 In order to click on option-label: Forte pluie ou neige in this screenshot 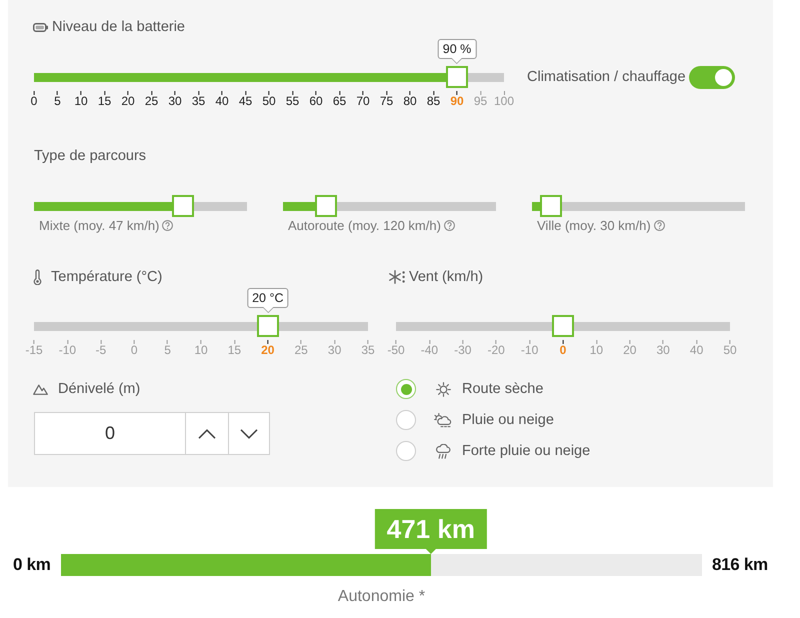, I will do `click(526, 451)`.